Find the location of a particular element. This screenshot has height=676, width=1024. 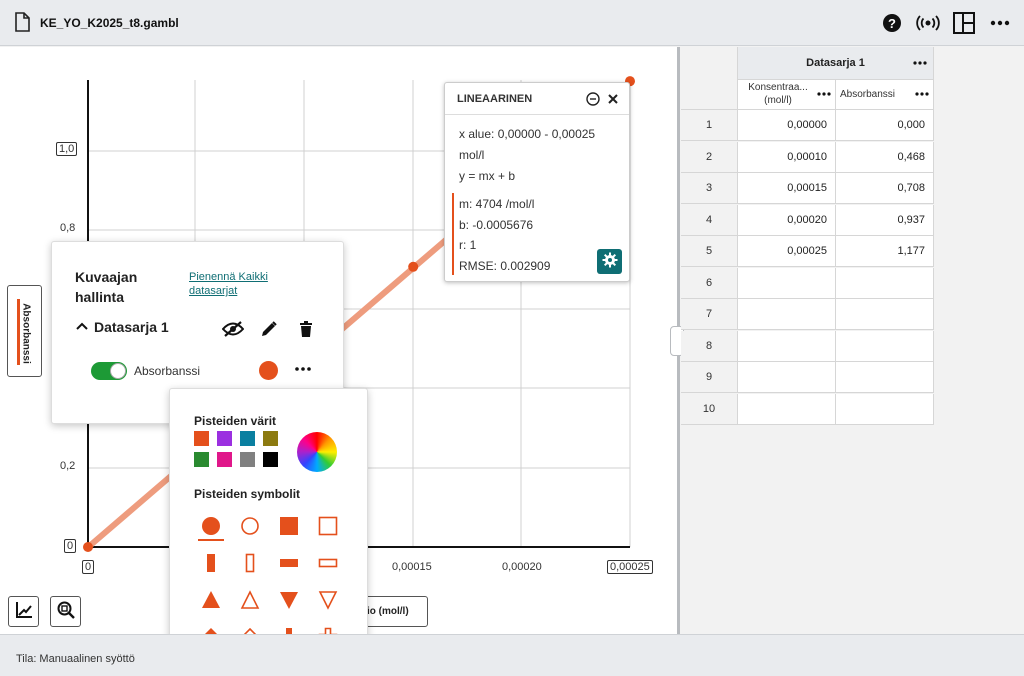

row-index: 2 is located at coordinates (709, 157).